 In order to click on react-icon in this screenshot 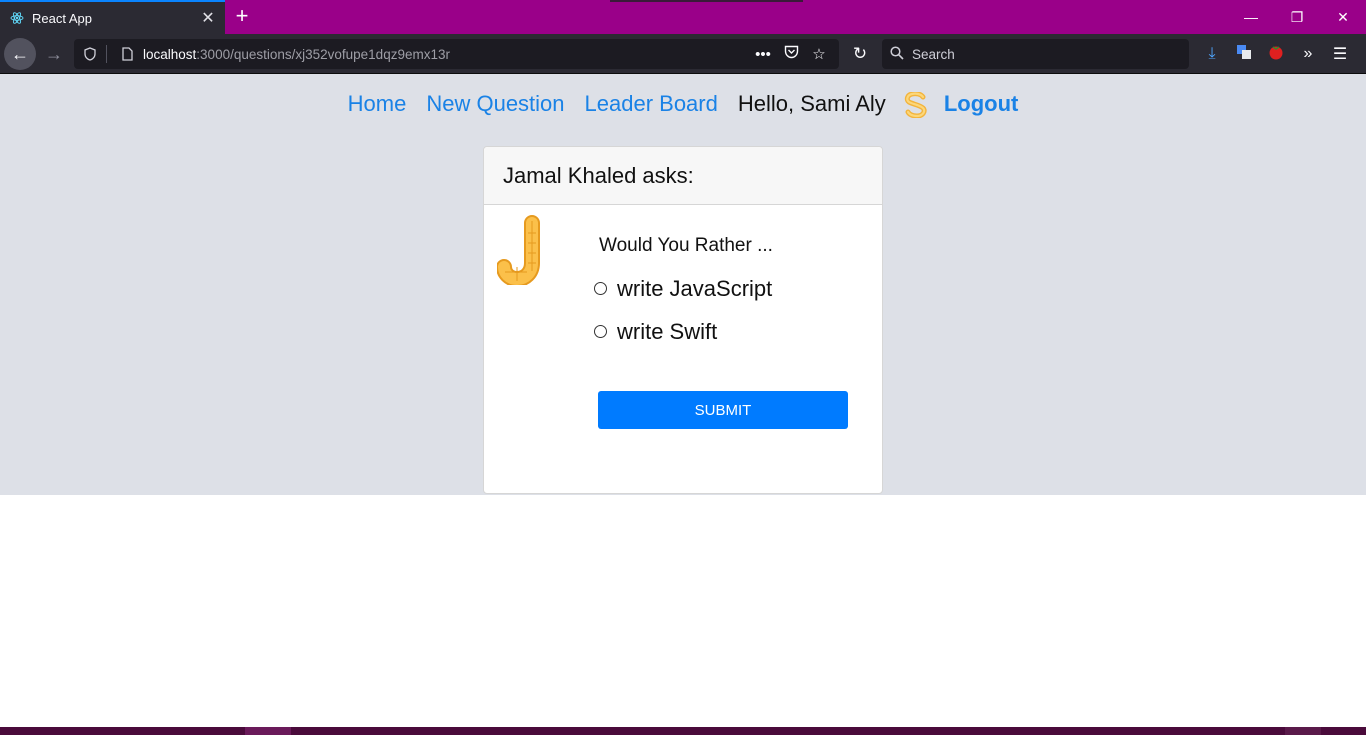, I will do `click(17, 18)`.